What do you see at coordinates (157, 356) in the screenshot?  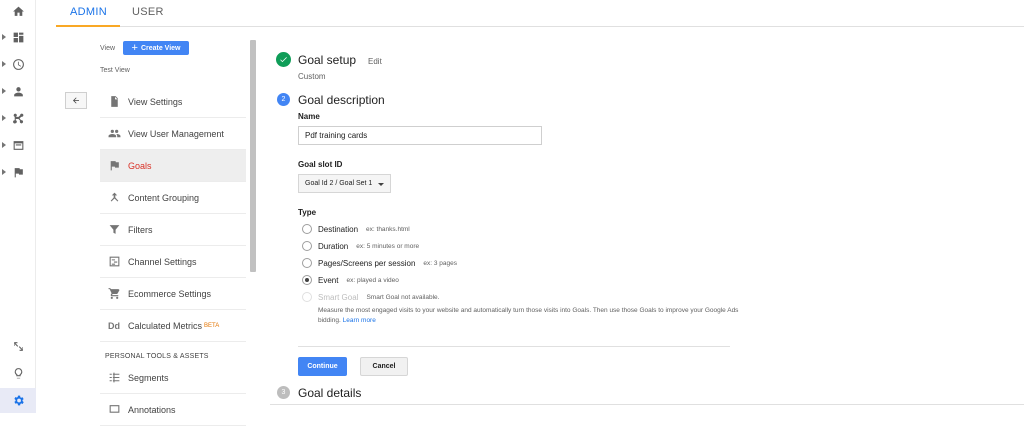 I see `personal-tools-heading: PERSONAL TOOLS & ASSETS` at bounding box center [157, 356].